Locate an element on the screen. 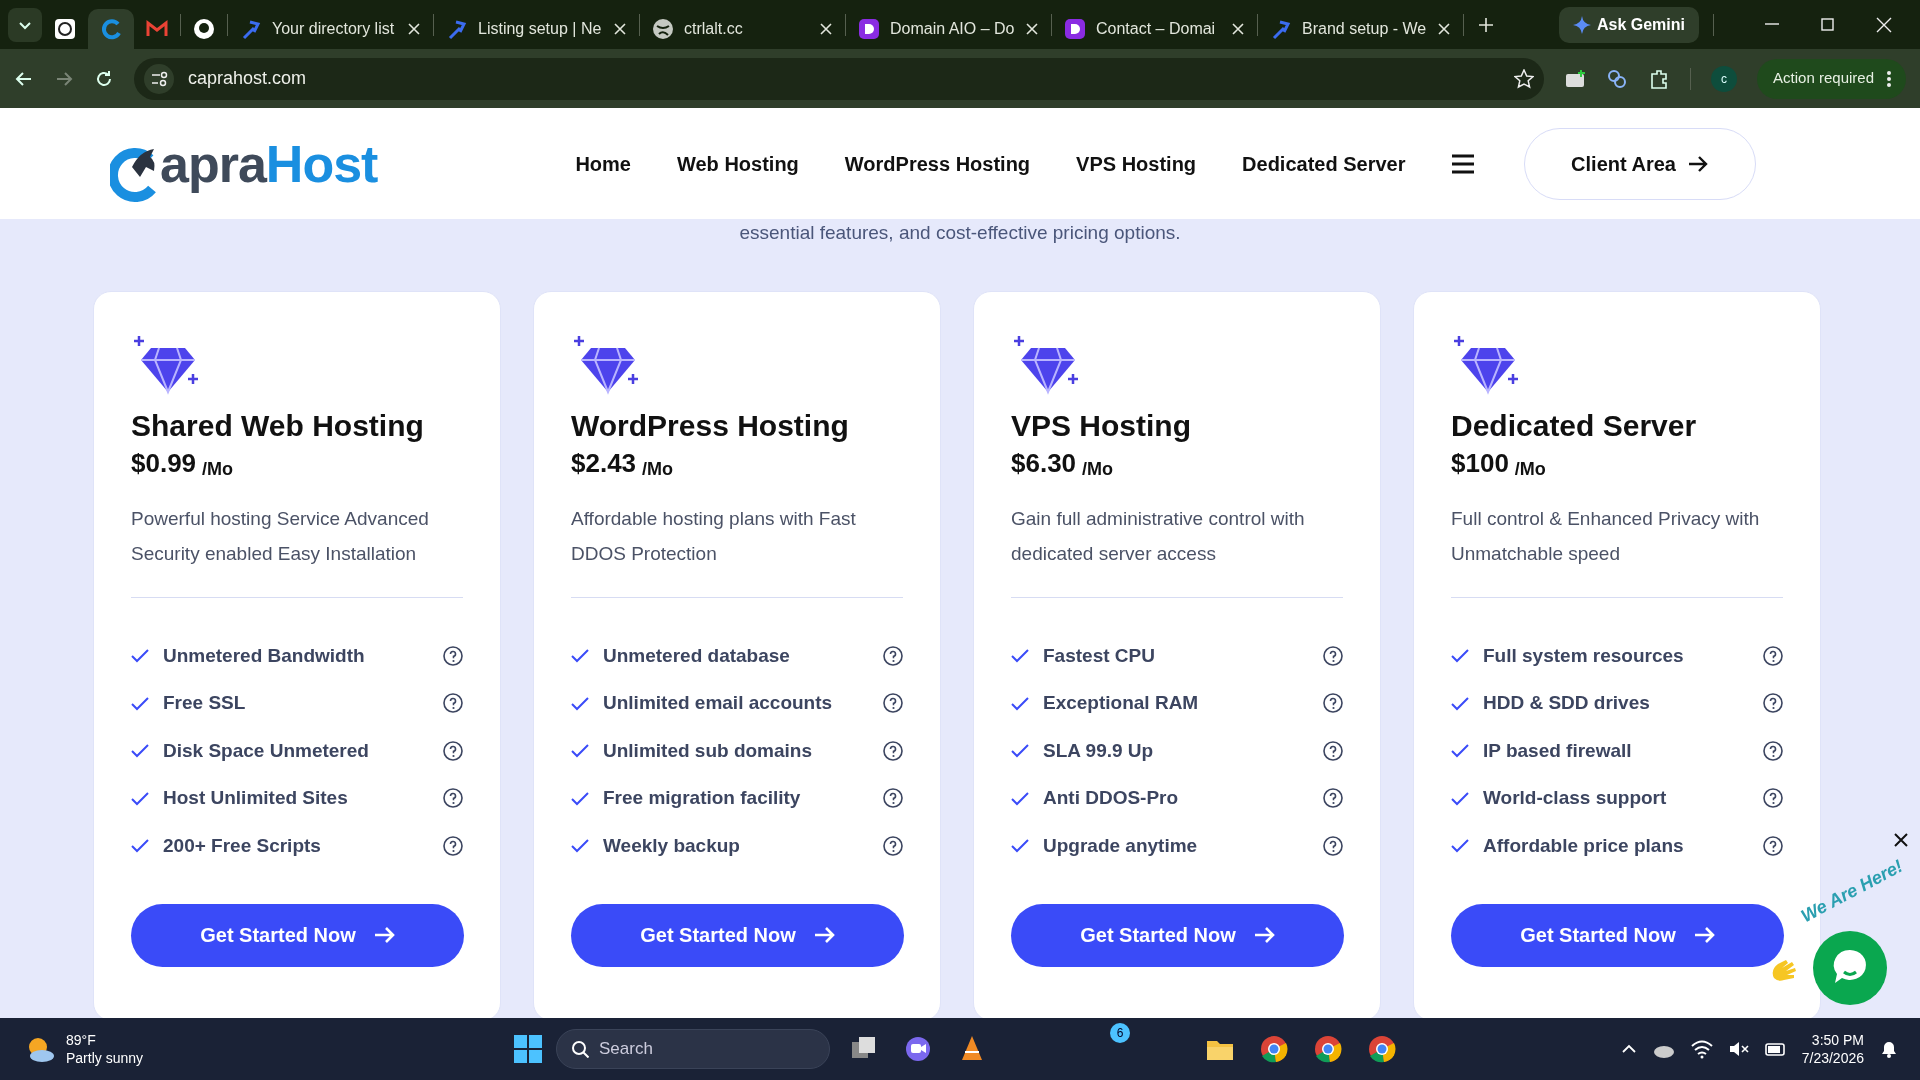 This screenshot has height=1080, width=1920. search-icon is located at coordinates (580, 1049).